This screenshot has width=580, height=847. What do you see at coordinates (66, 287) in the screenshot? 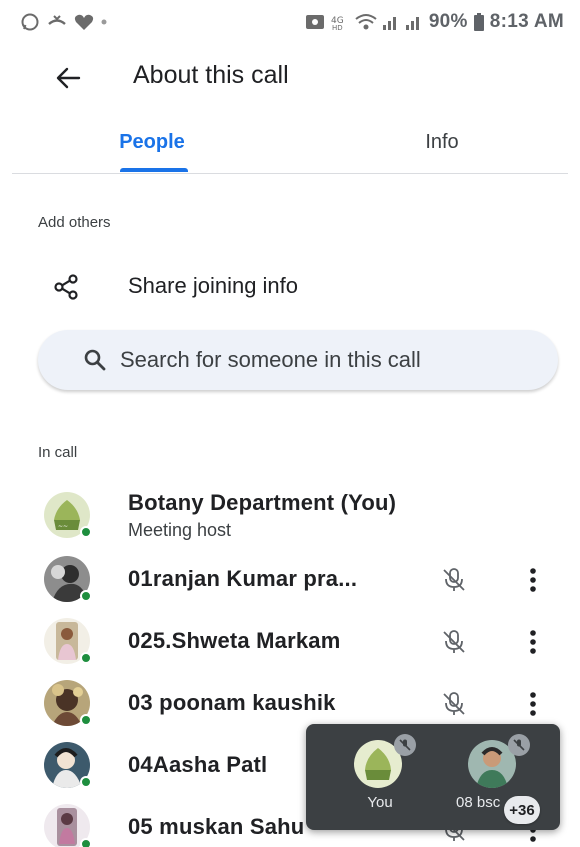
I see `share-icon` at bounding box center [66, 287].